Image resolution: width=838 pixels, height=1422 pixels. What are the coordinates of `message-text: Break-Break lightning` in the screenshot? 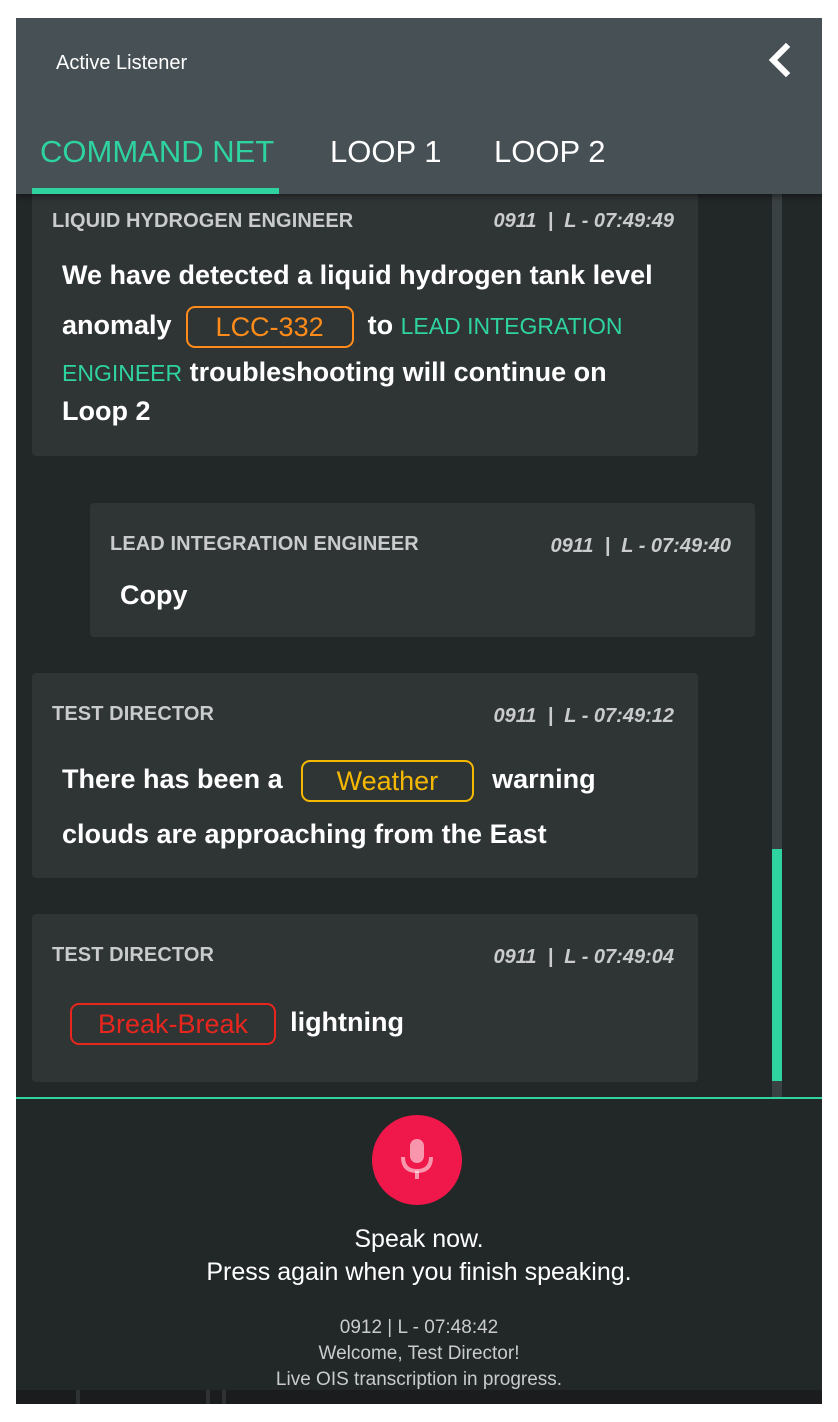 It's located at (237, 1022).